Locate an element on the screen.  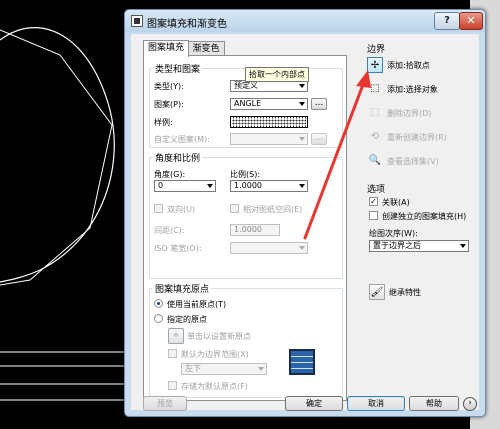
cancel-button: 取消 is located at coordinates (376, 403).